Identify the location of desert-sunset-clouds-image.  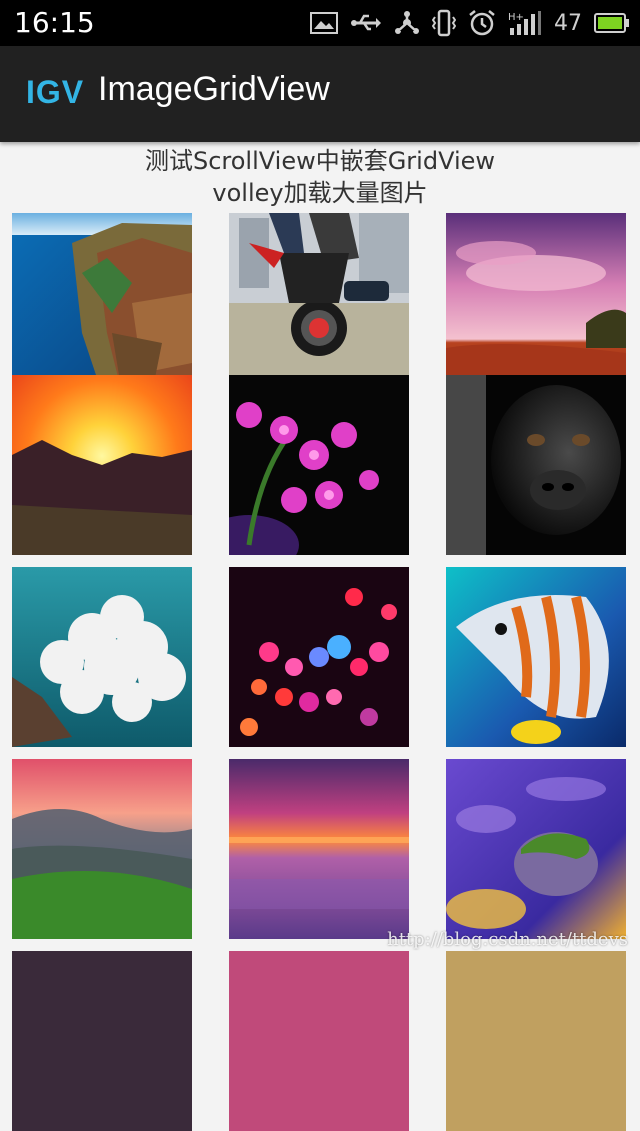
(536, 303).